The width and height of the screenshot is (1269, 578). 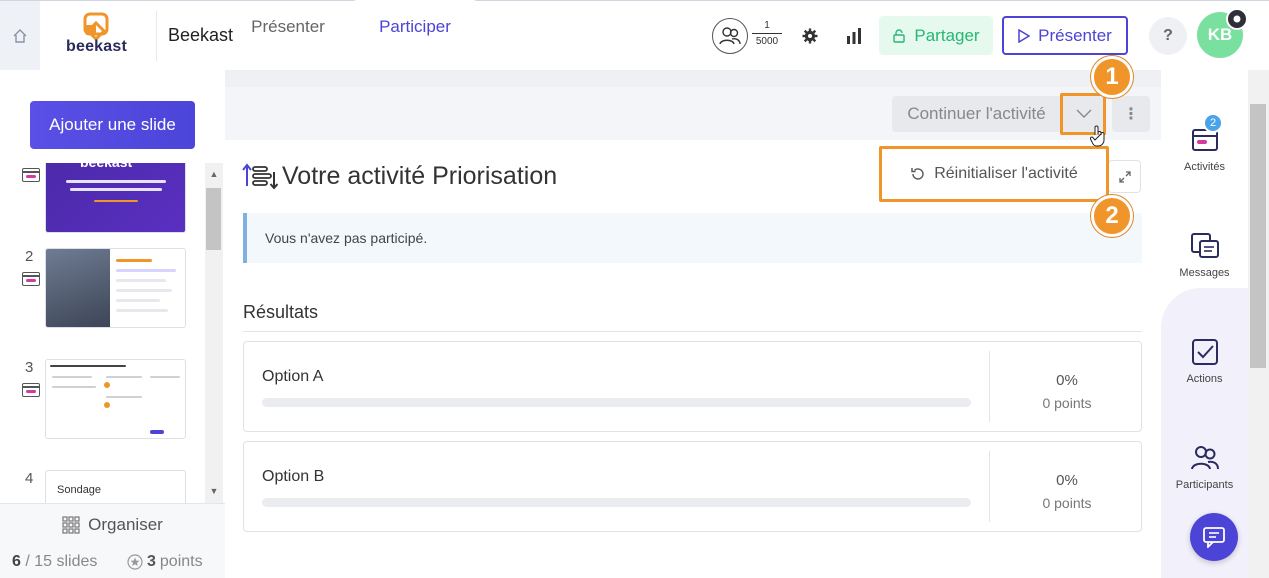 What do you see at coordinates (1097, 136) in the screenshot?
I see `hand-cursor-icon` at bounding box center [1097, 136].